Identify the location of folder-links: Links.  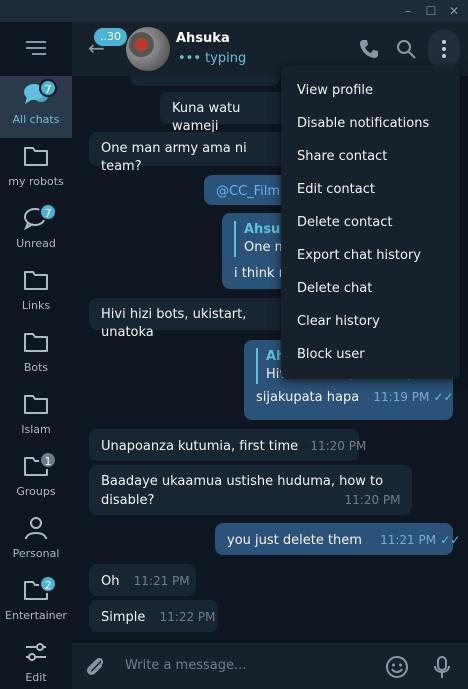
(36, 293).